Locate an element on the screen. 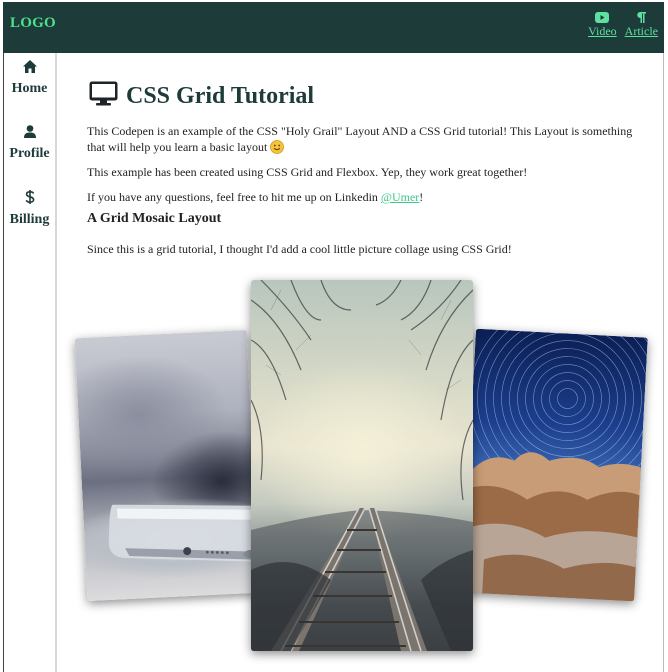  nav-article-link: Article is located at coordinates (641, 25).